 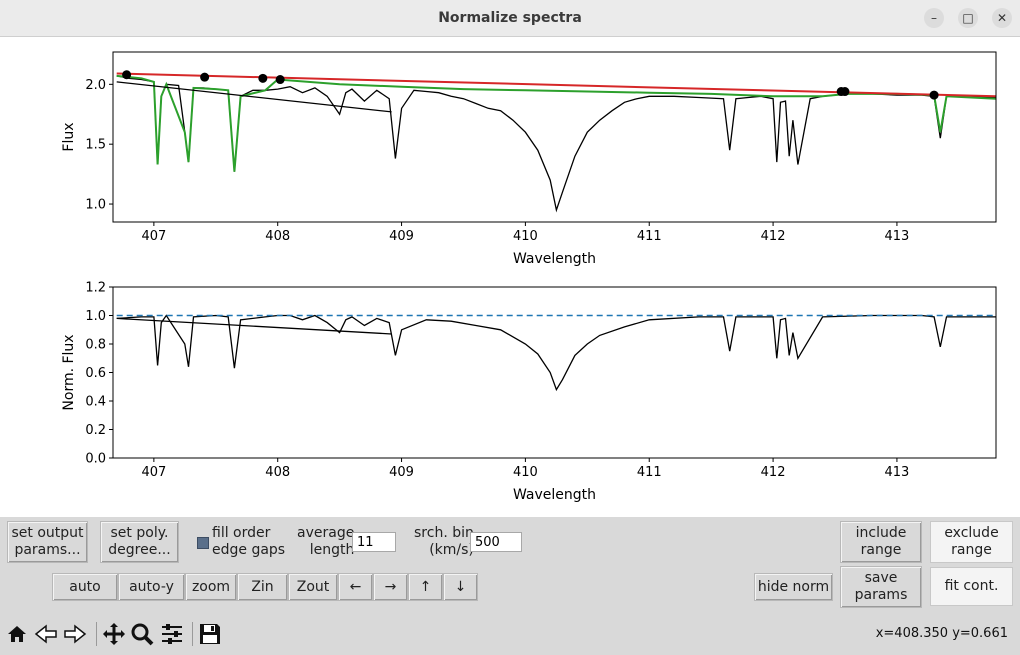 I want to click on plot2-ytick-label: 0.4, so click(x=95, y=402).